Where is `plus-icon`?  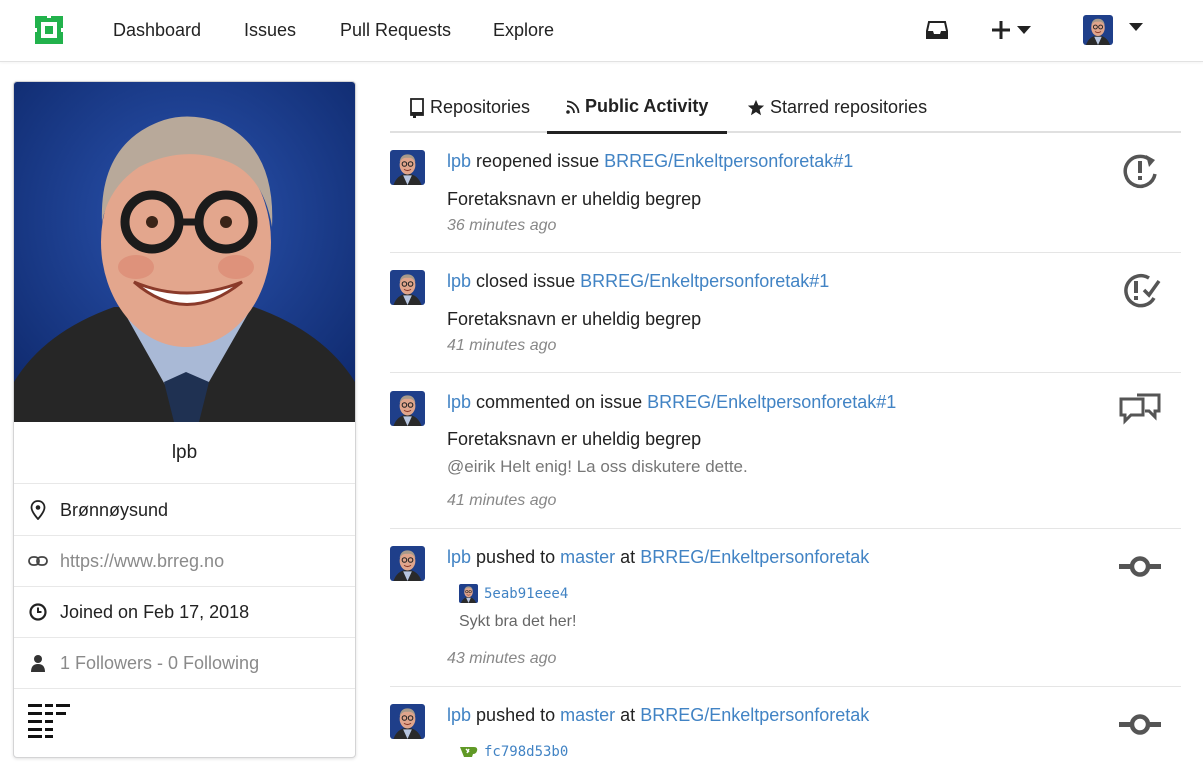 plus-icon is located at coordinates (1001, 30).